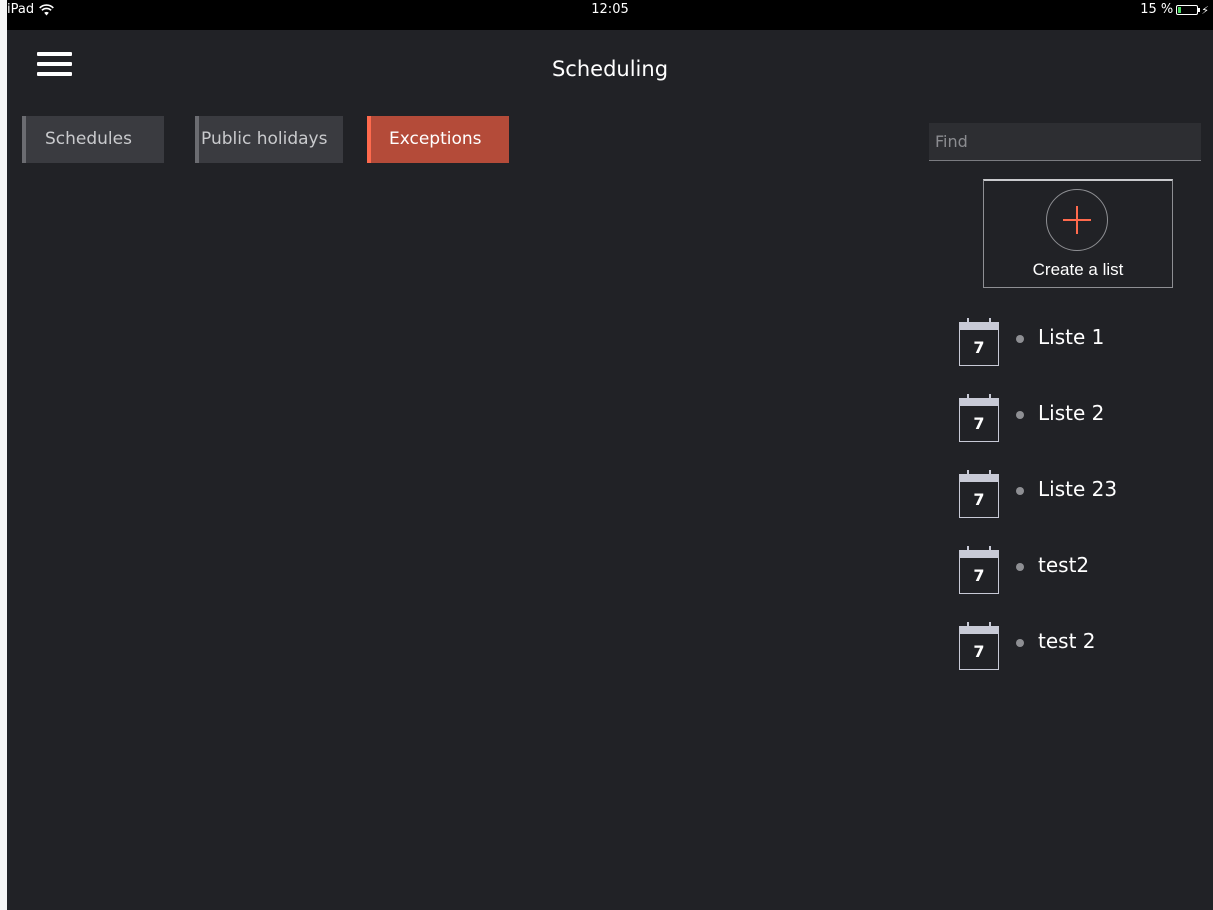 This screenshot has height=910, width=1213. What do you see at coordinates (1071, 337) in the screenshot?
I see `list-item-name: Liste 1` at bounding box center [1071, 337].